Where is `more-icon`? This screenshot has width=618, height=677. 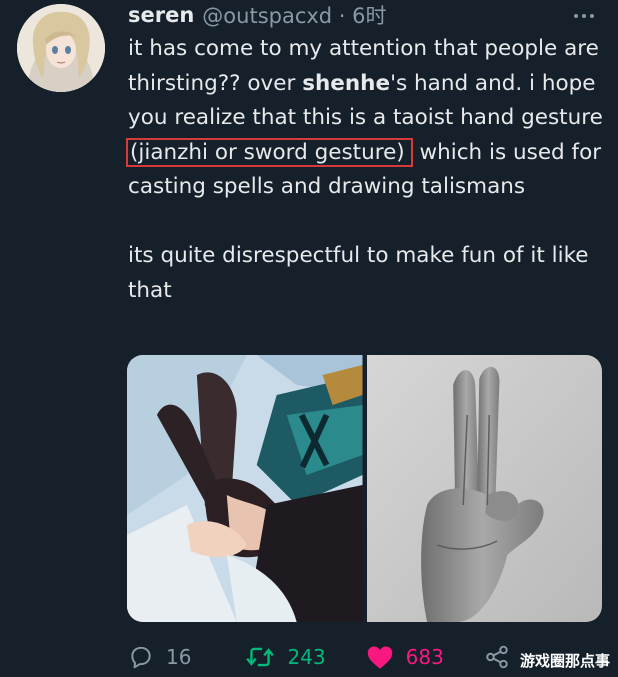 more-icon is located at coordinates (584, 16).